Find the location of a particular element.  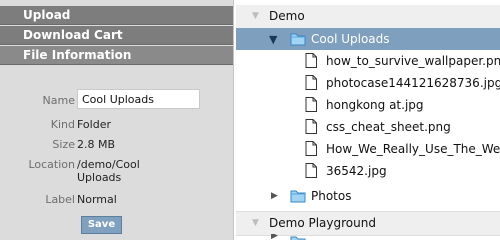

save-button: Save is located at coordinates (101, 225).